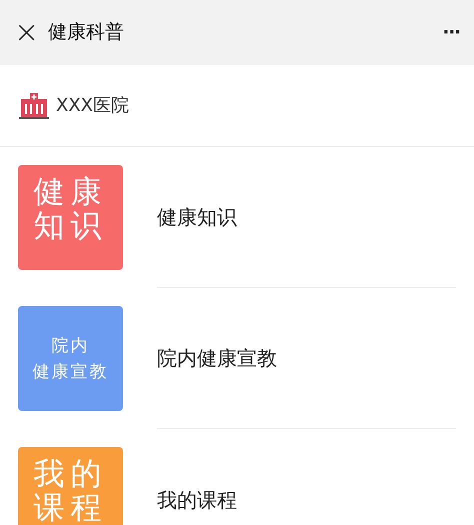 Image resolution: width=474 pixels, height=525 pixels. What do you see at coordinates (197, 217) in the screenshot?
I see `category-label: 健康知识` at bounding box center [197, 217].